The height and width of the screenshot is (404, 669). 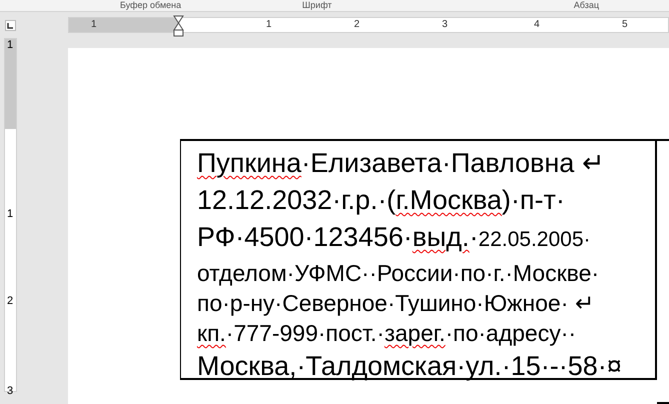 I want to click on text-line: по·р-ну·Северное·Тушино·Южное· ↵, so click(x=396, y=303).